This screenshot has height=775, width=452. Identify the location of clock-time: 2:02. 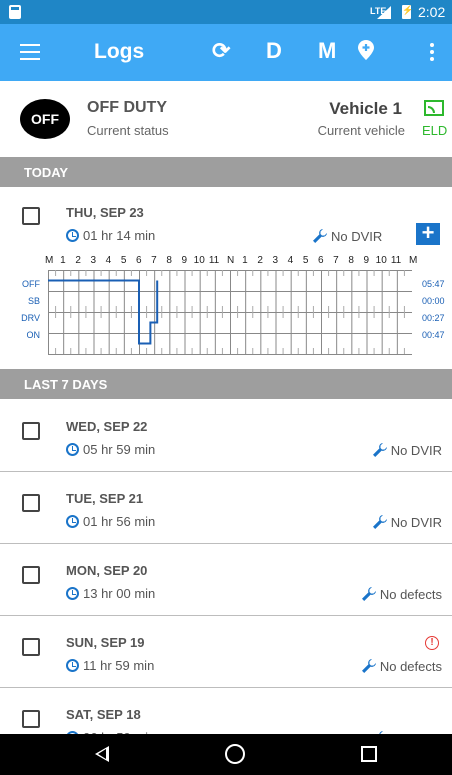
(432, 12).